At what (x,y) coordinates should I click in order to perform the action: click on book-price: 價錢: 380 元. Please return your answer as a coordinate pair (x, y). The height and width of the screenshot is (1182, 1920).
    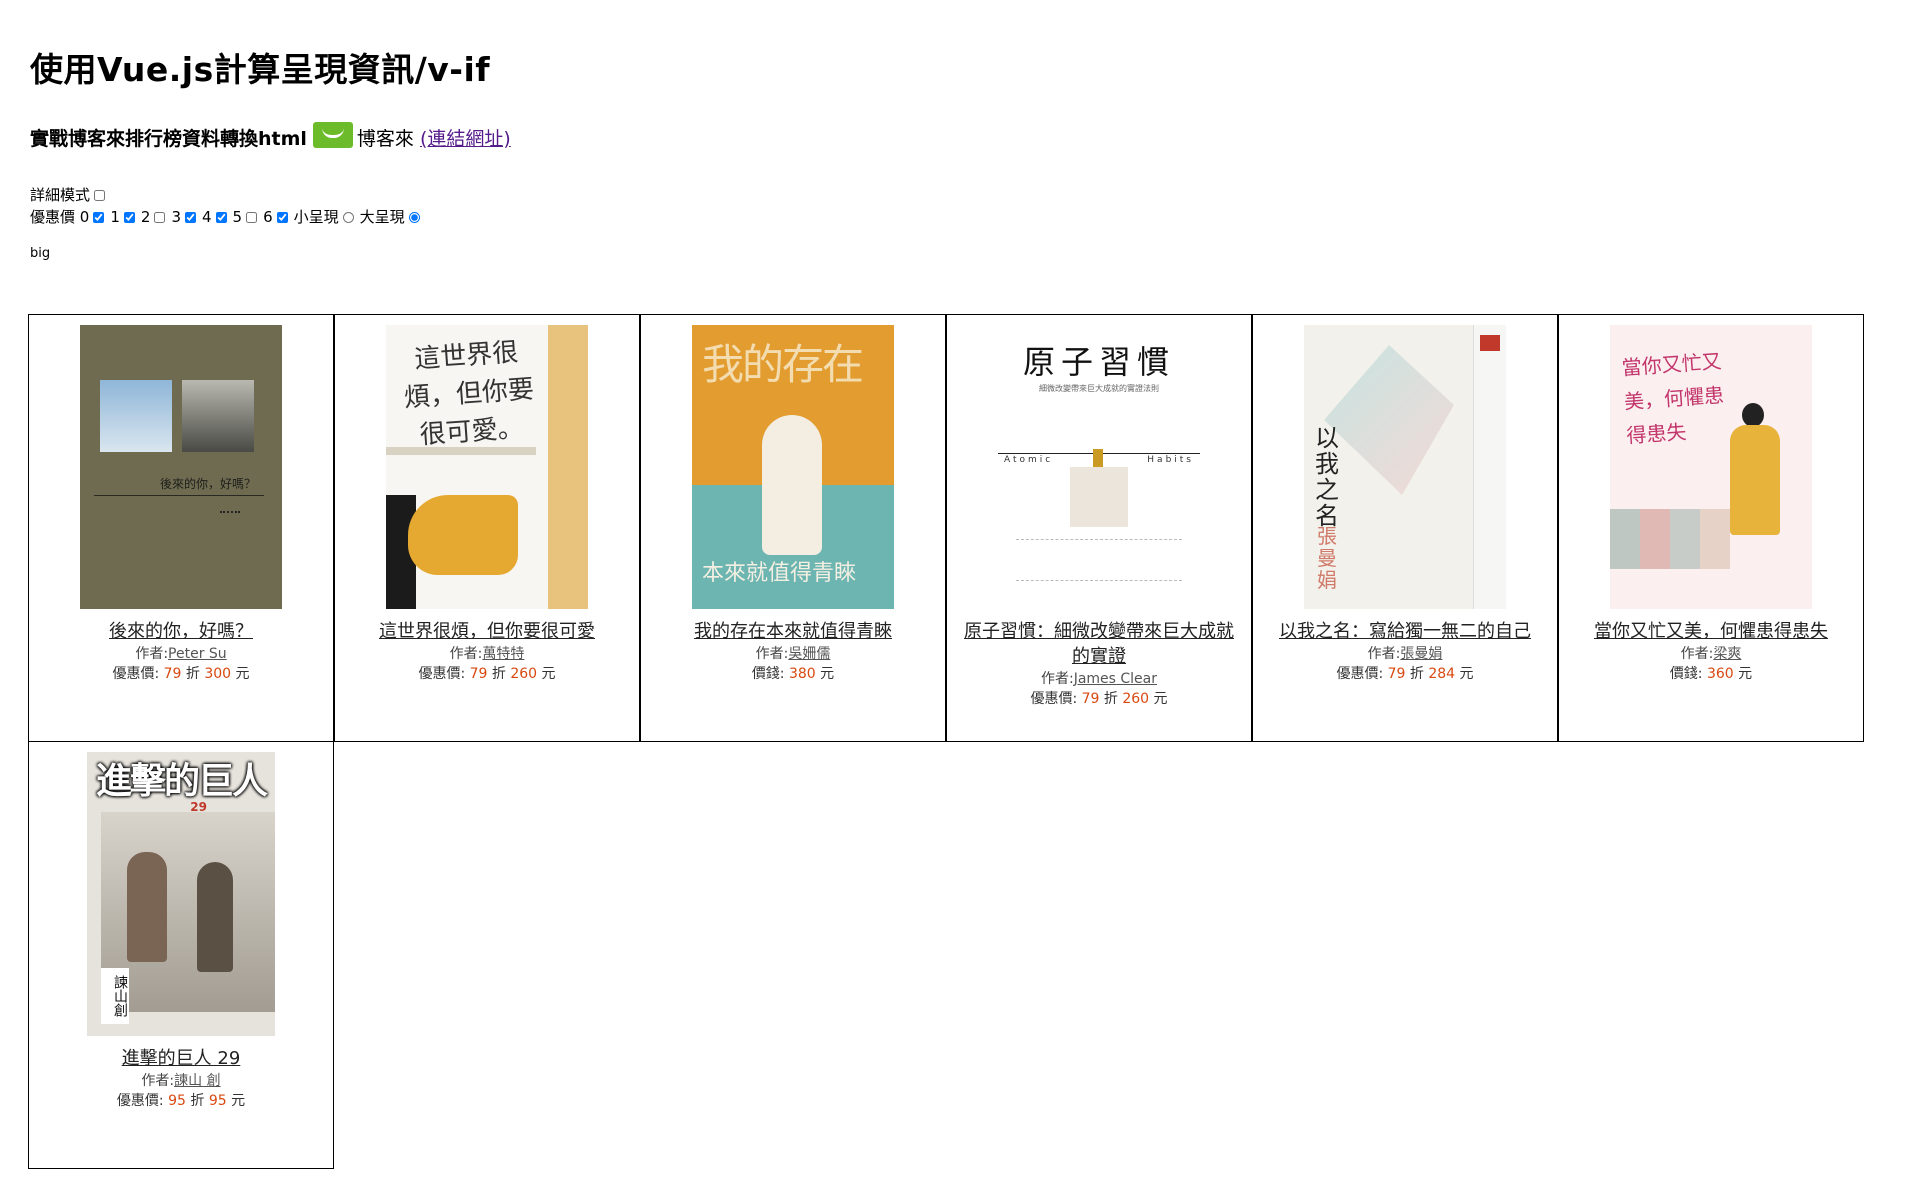
    Looking at the image, I should click on (793, 674).